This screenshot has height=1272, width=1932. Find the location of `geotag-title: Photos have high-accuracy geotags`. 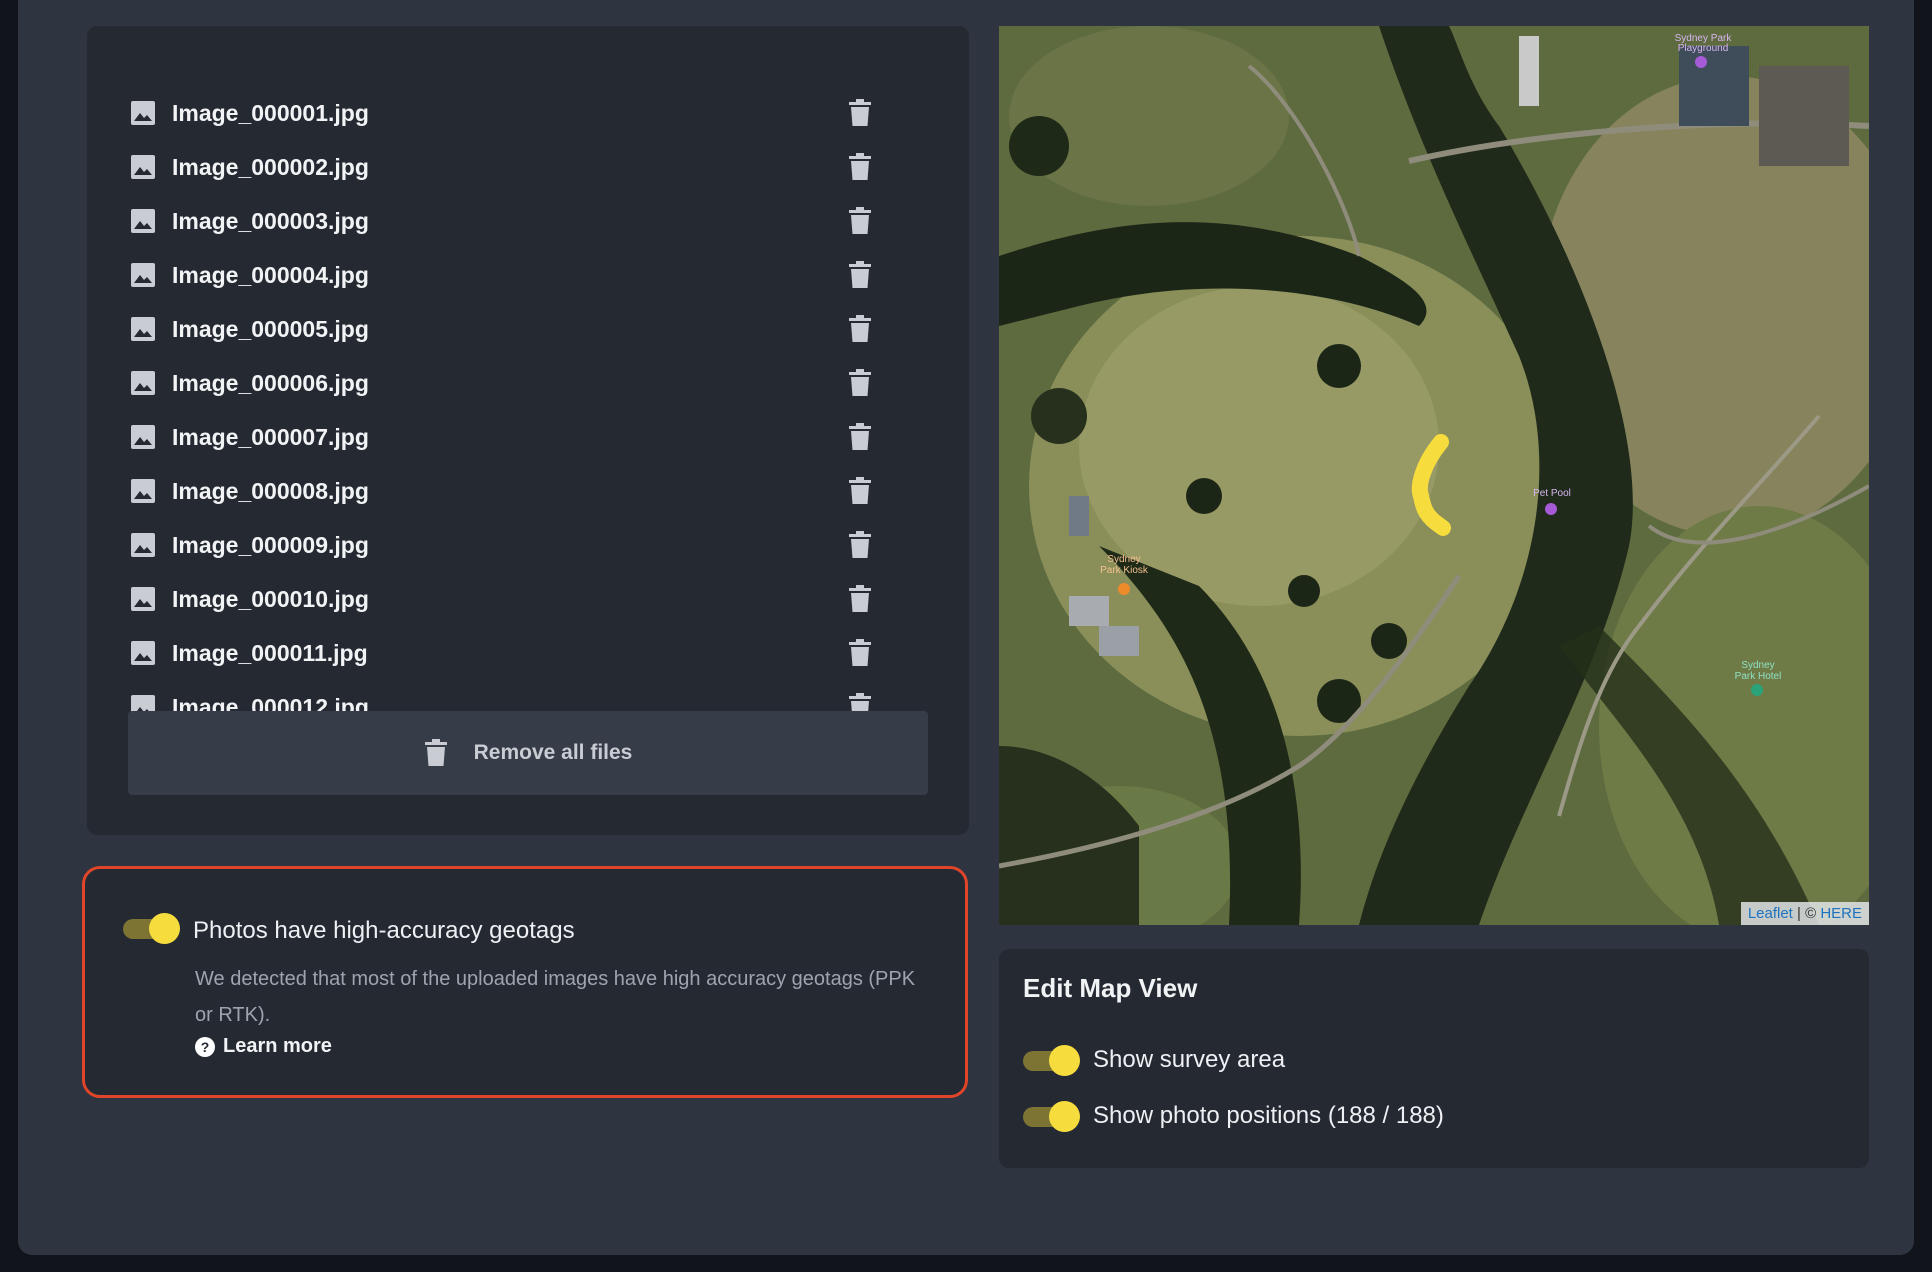

geotag-title: Photos have high-accuracy geotags is located at coordinates (384, 930).